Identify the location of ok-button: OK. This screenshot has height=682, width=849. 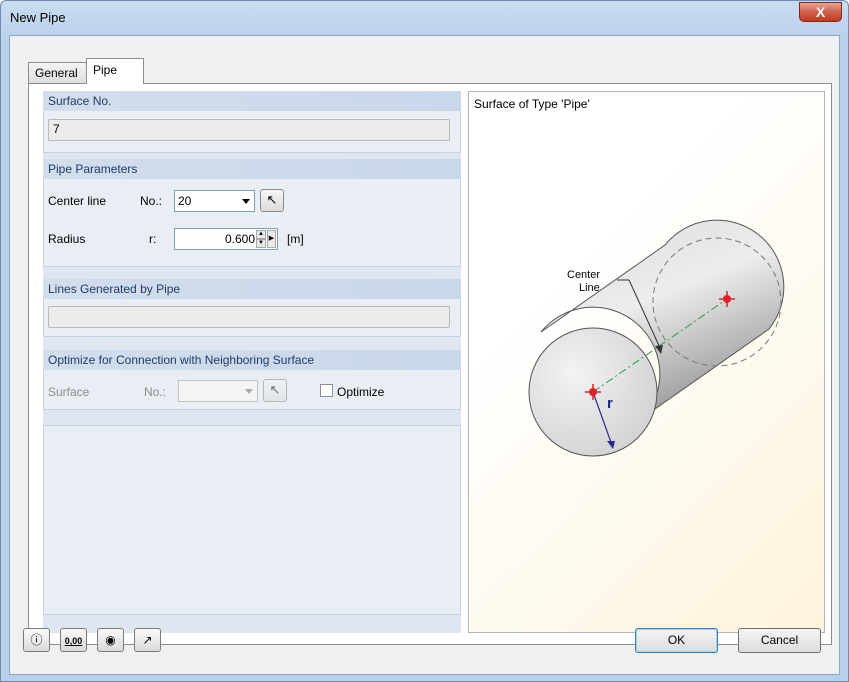
(676, 640).